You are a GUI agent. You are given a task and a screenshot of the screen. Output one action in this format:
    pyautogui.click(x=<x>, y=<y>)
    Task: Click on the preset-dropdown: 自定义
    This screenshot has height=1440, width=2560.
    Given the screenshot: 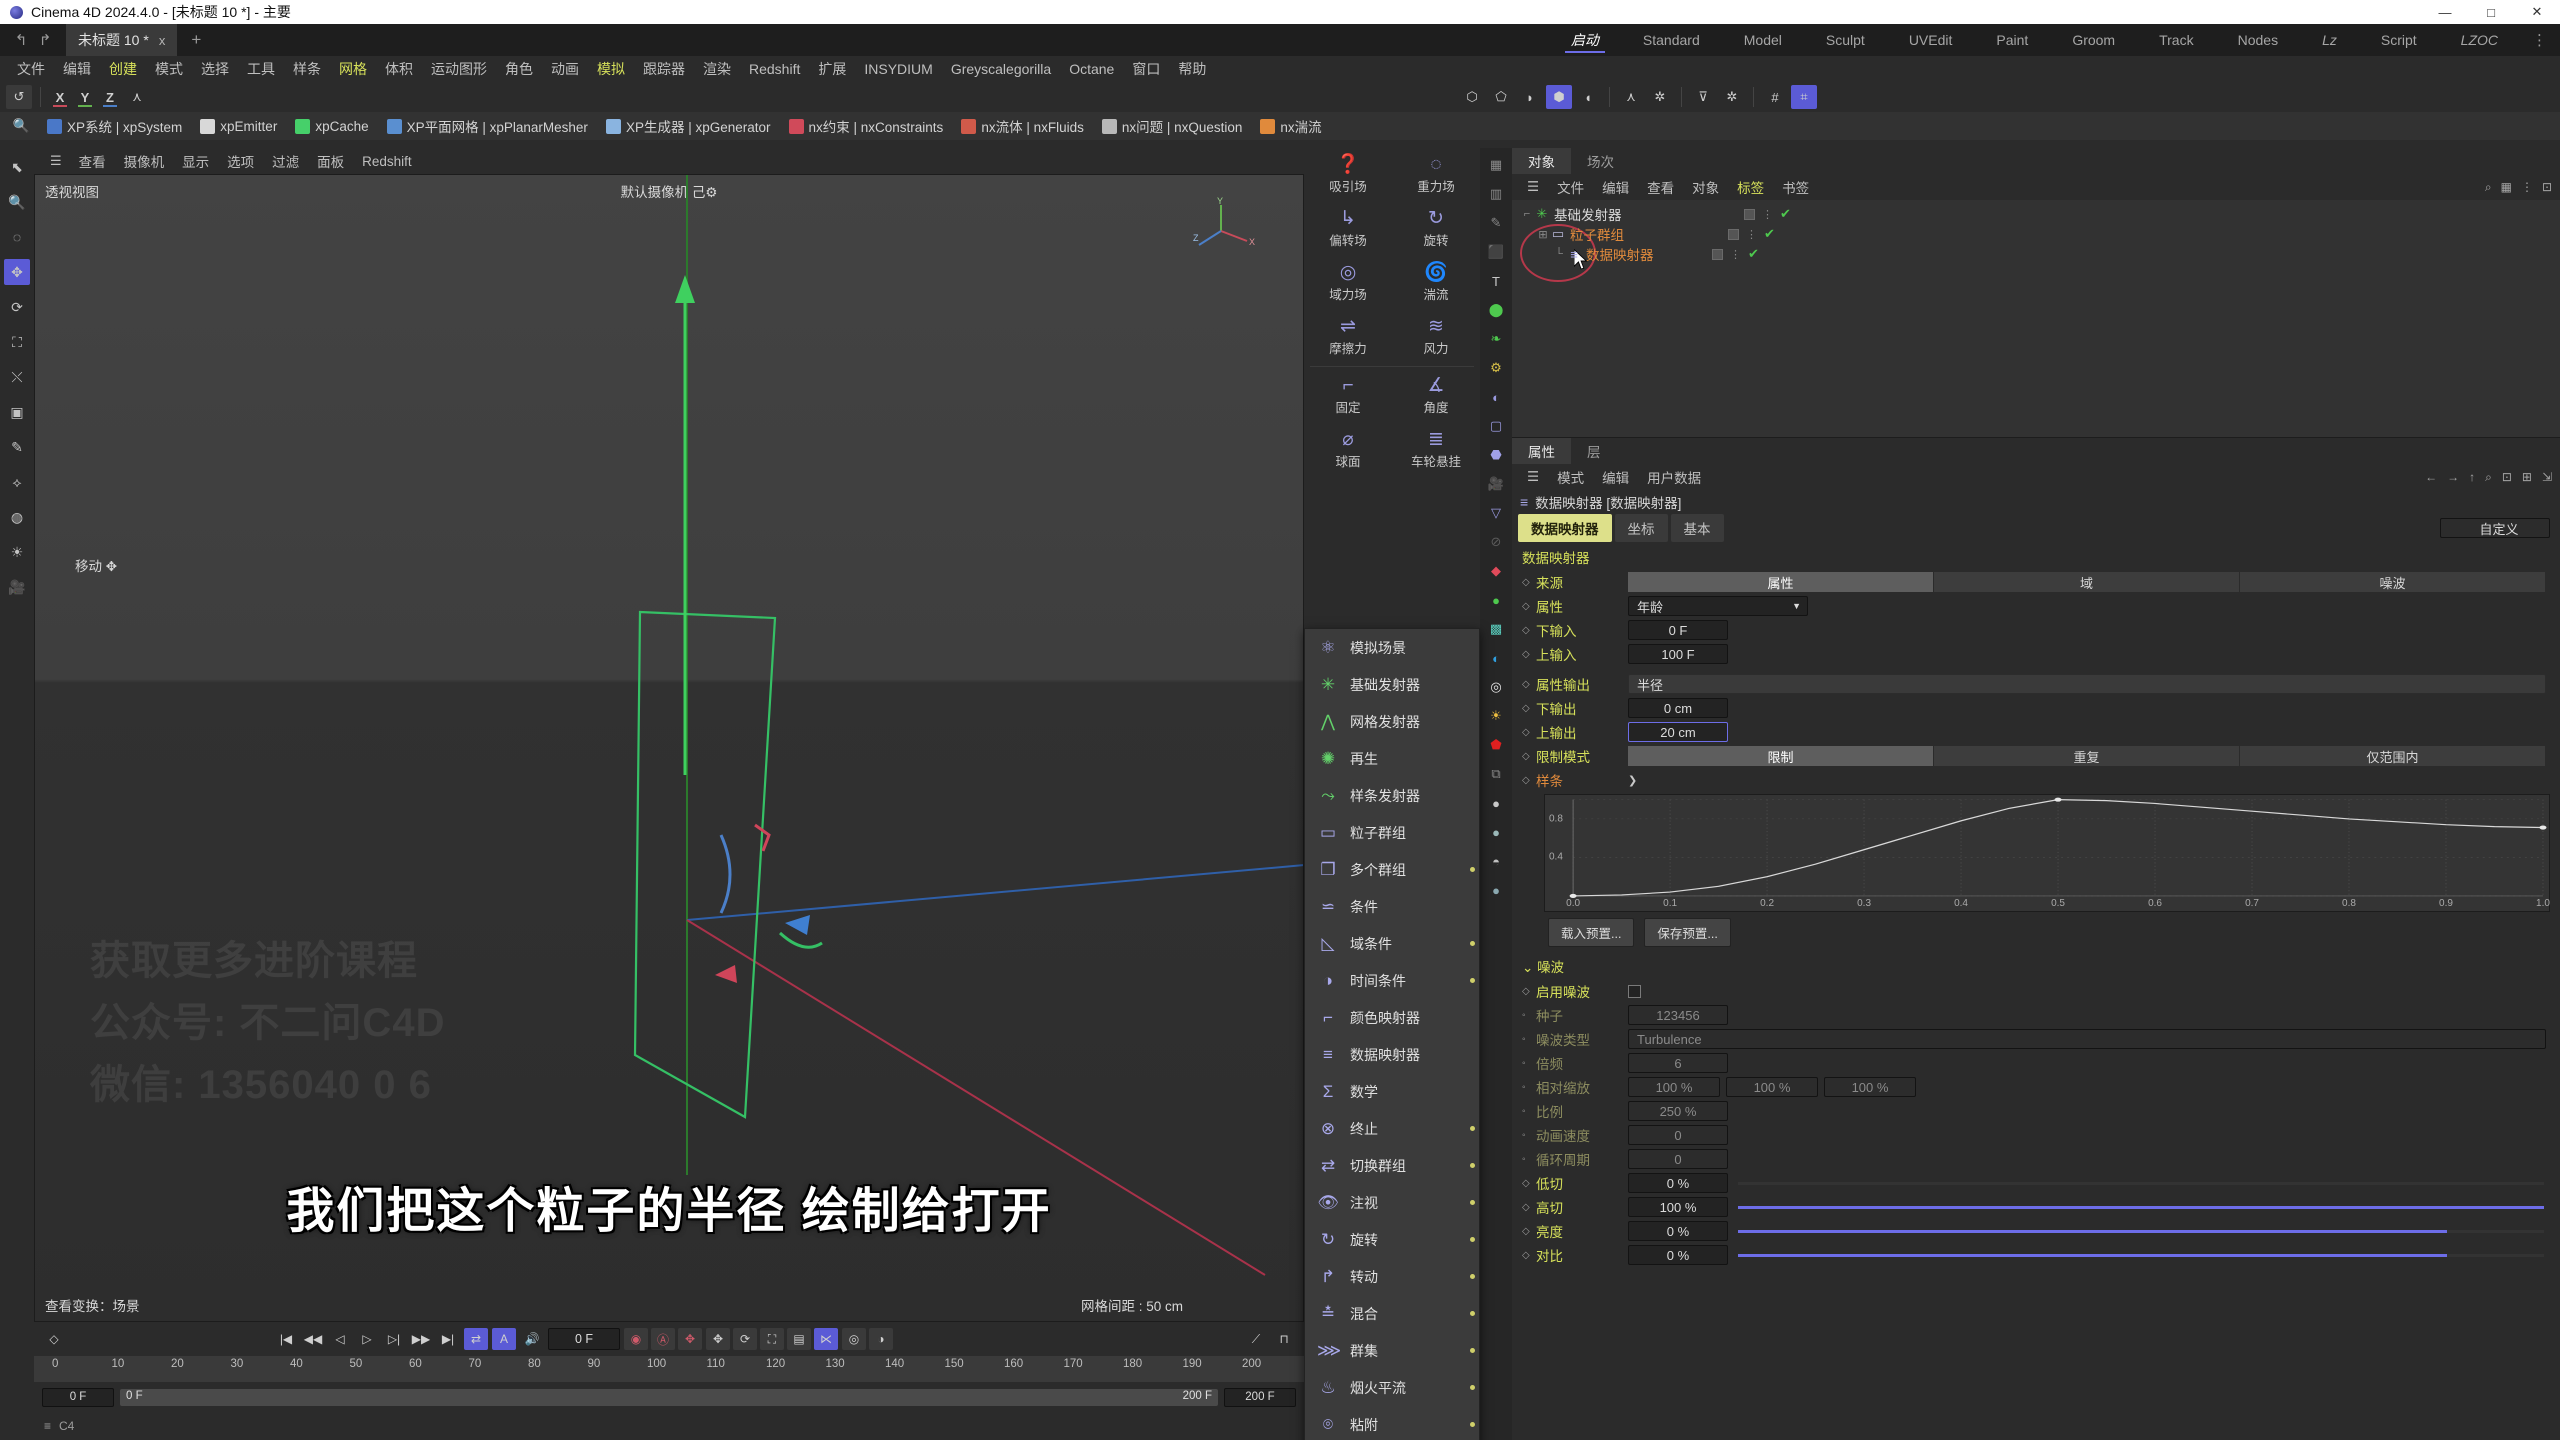 What is the action you would take?
    pyautogui.click(x=2495, y=528)
    